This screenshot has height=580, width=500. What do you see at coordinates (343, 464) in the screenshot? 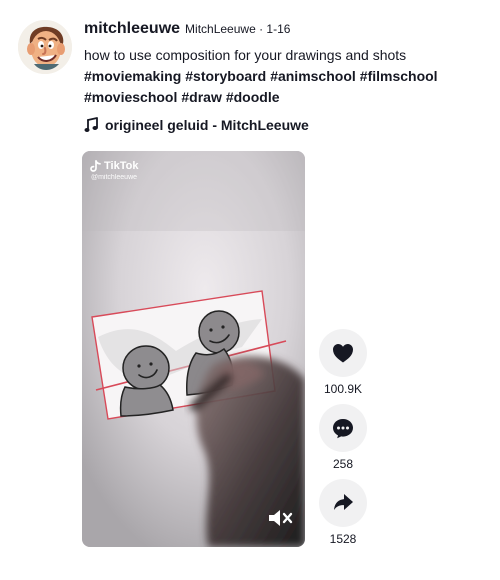
I see `comment-count: 258` at bounding box center [343, 464].